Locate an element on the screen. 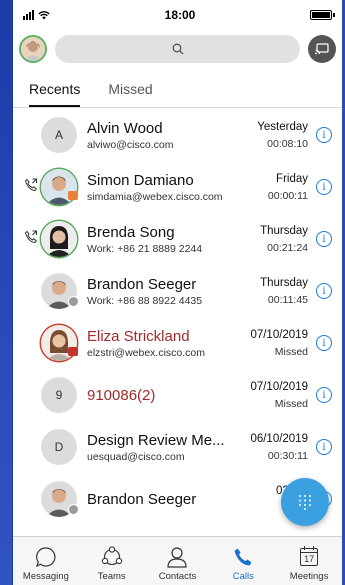 This screenshot has height=585, width=345. nav-contacts: Contacts is located at coordinates (178, 561).